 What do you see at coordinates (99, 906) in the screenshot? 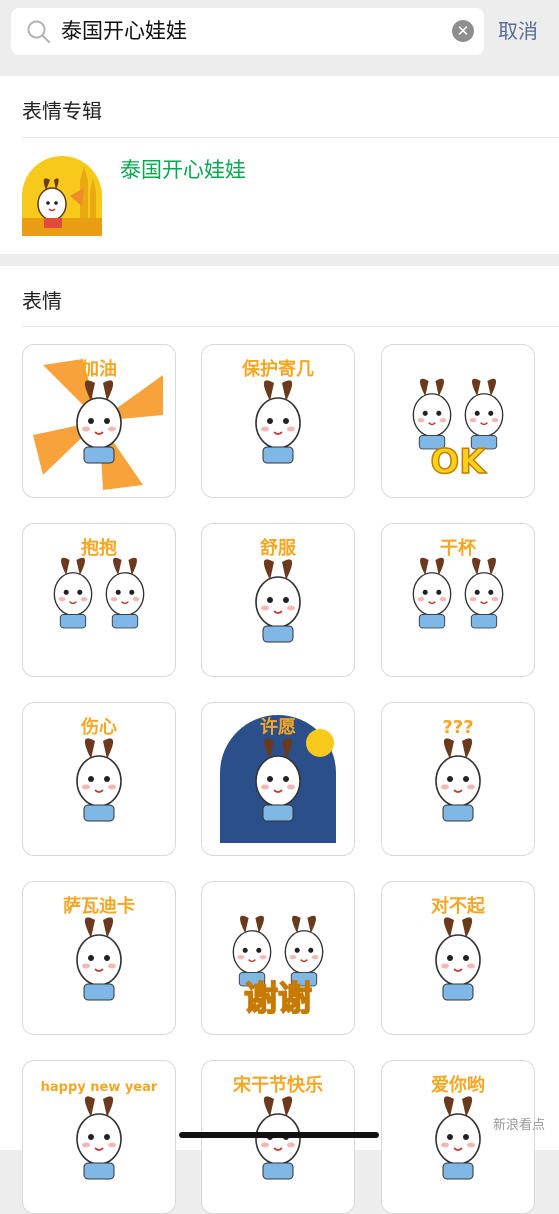
I see `sticker-caption: 萨瓦迪卡` at bounding box center [99, 906].